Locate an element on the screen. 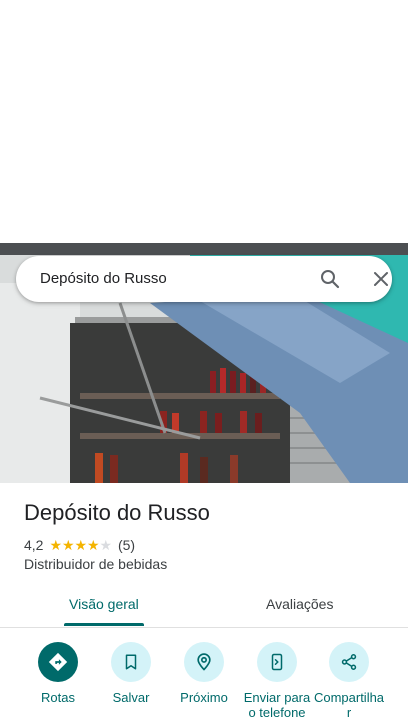 This screenshot has width=408, height=726. save-label: Salvar is located at coordinates (131, 697).